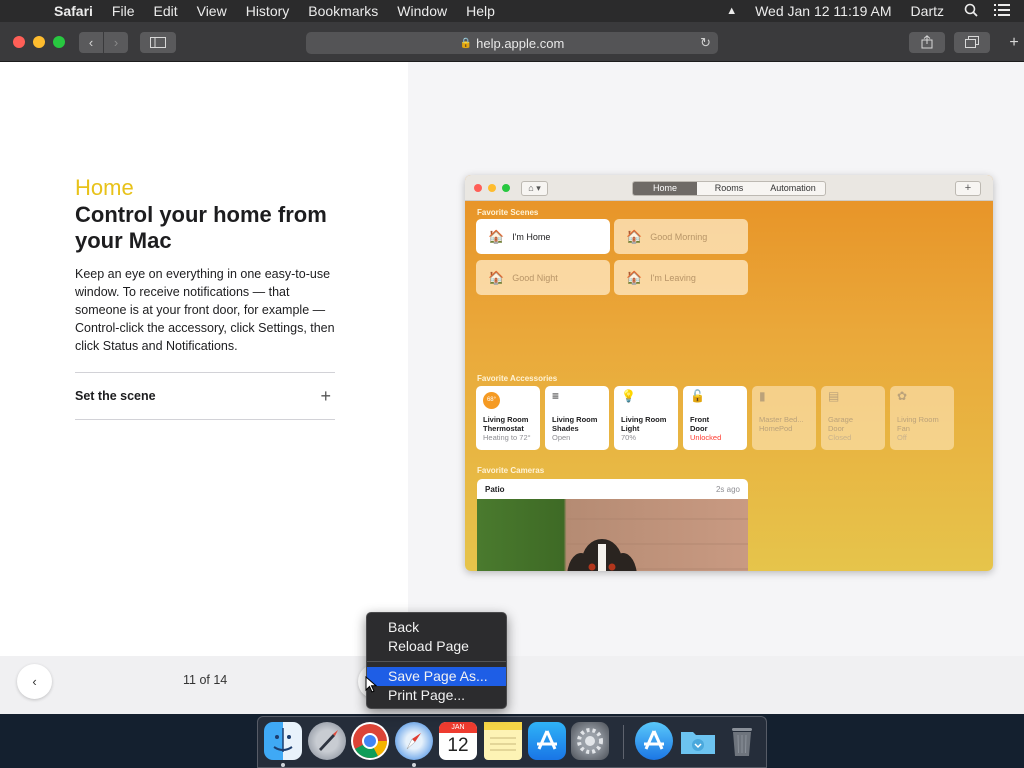 This screenshot has width=1024, height=768. I want to click on reload-icon: ↻, so click(705, 43).